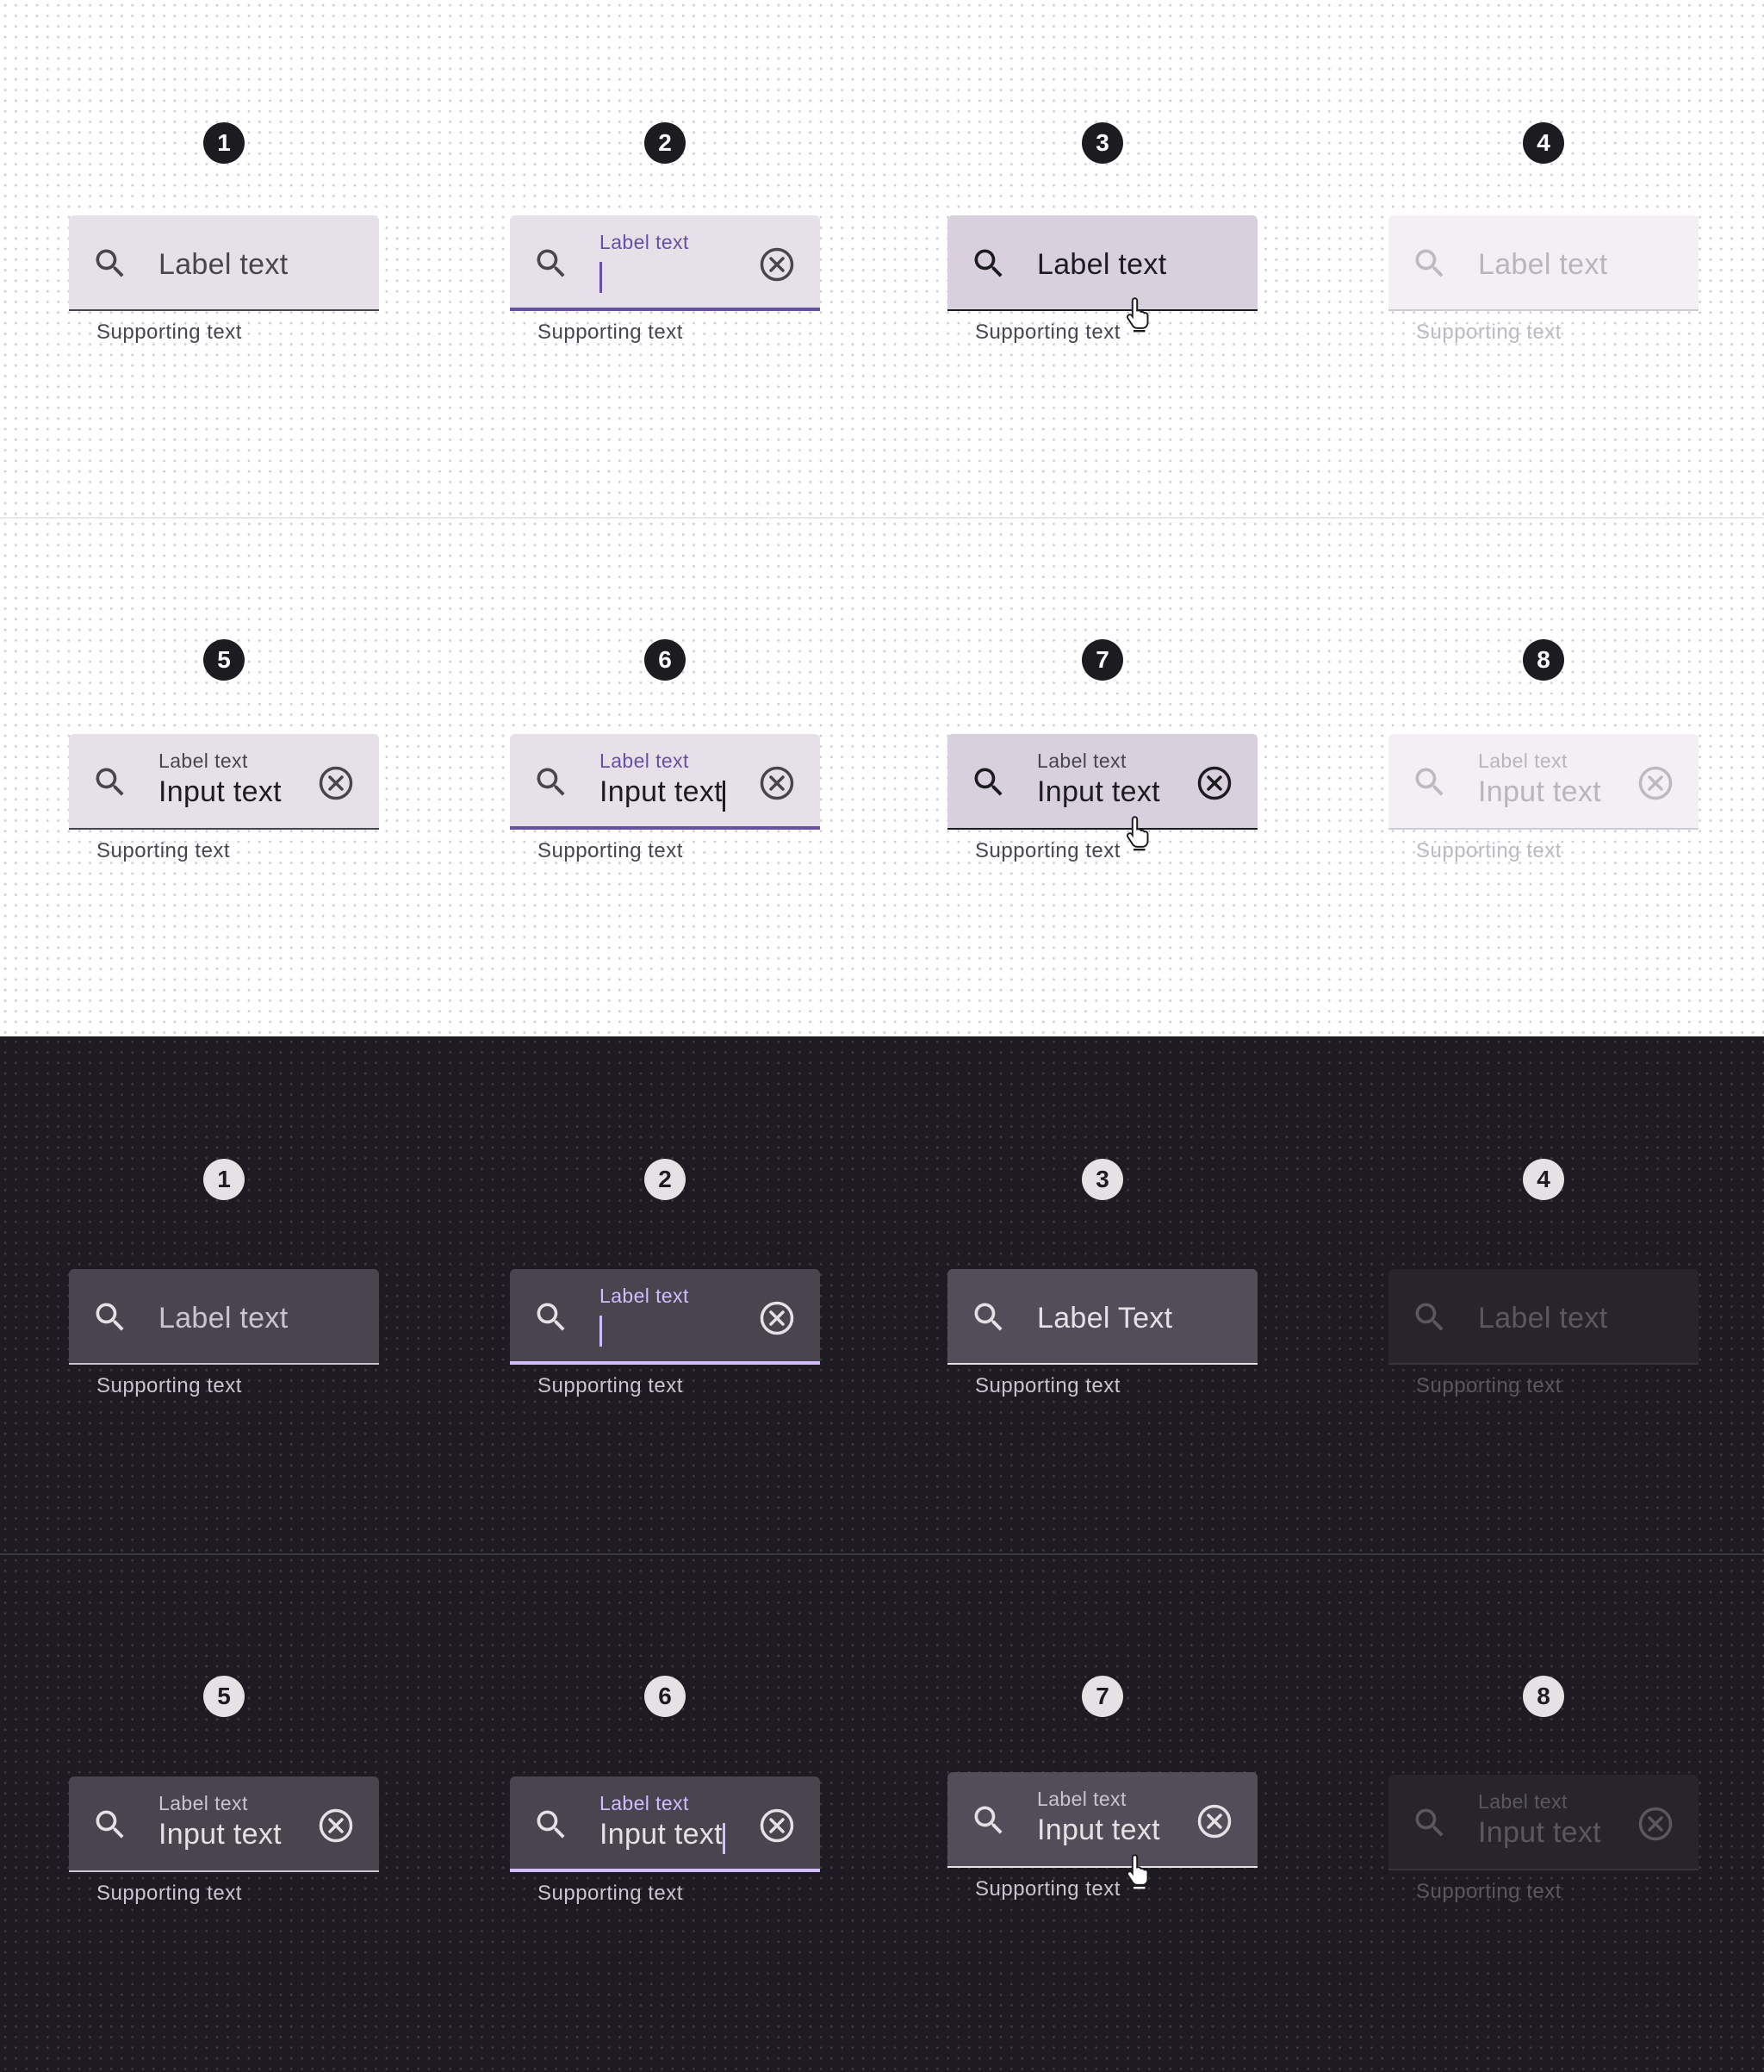 The height and width of the screenshot is (2072, 1764). I want to click on search-field-filled-enabled: Label text Input text Suporting text, so click(224, 798).